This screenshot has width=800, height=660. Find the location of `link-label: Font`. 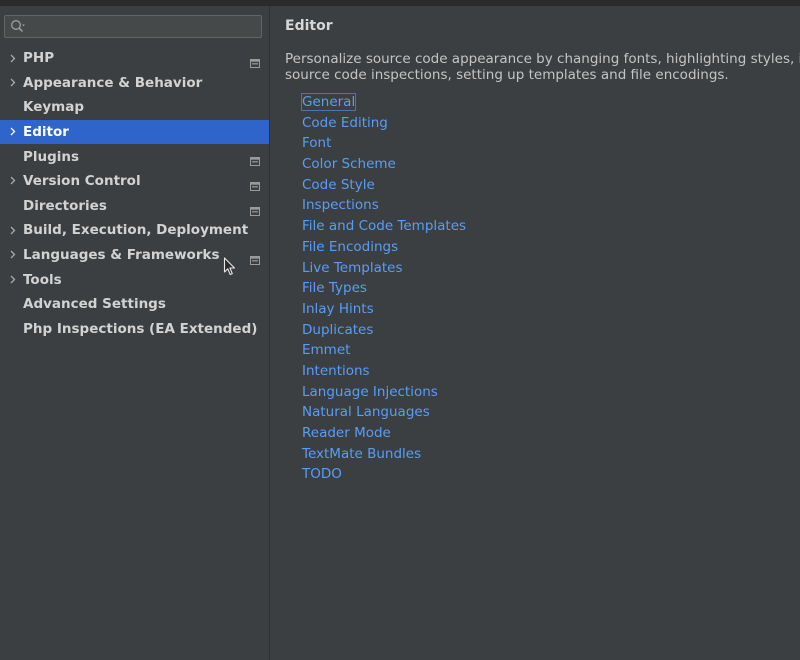

link-label: Font is located at coordinates (317, 143).